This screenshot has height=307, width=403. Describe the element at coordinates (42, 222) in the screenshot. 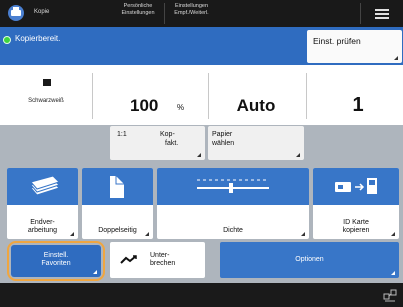

I see `finishing-label-line1: Endver-` at that location.